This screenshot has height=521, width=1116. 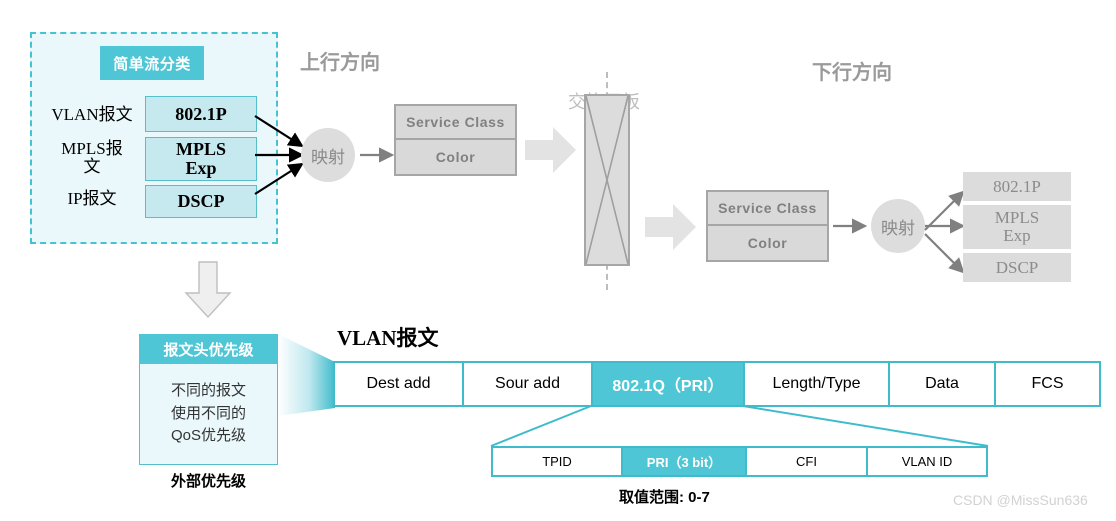 I want to click on block-arrow-into-fabric, so click(x=550, y=150).